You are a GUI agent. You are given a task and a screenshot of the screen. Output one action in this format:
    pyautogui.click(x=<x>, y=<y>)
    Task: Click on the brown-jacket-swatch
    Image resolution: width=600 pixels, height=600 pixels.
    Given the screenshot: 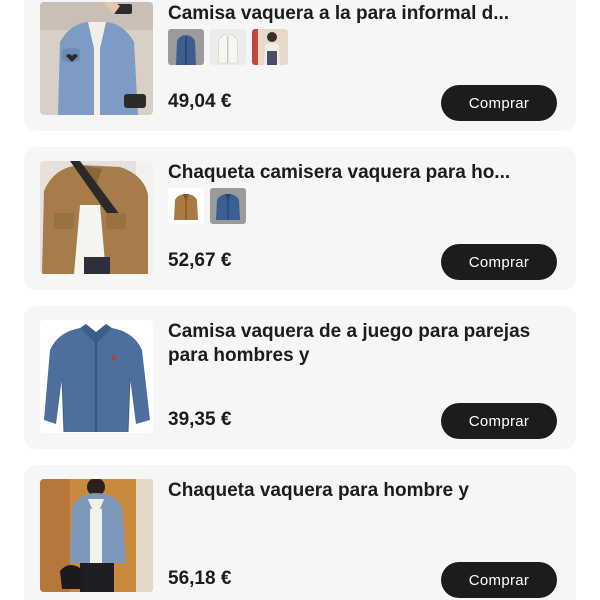 What is the action you would take?
    pyautogui.click(x=186, y=206)
    